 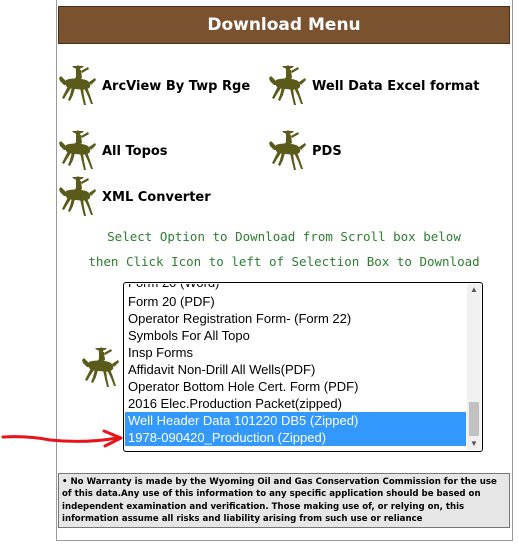 I want to click on menu-all-topos: All Topos, so click(x=113, y=151).